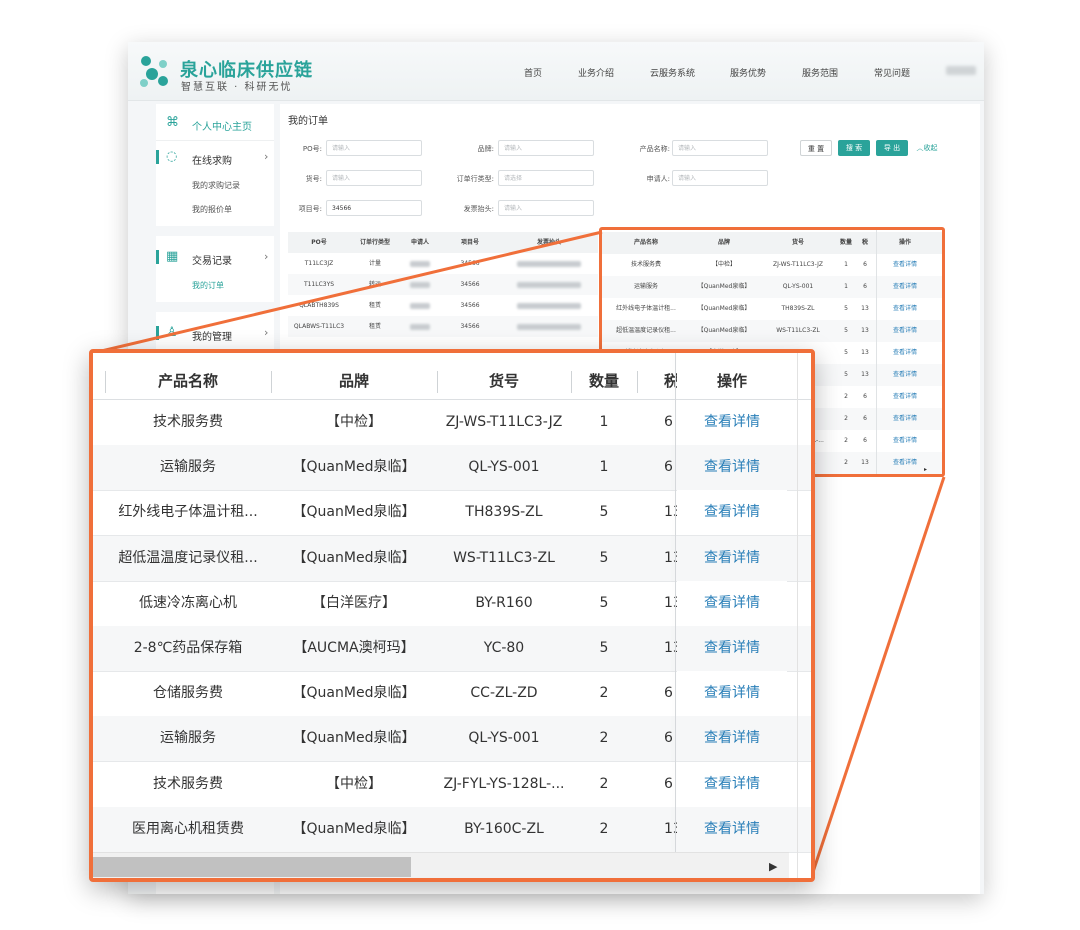  I want to click on product-cell: 医用离心机租赁费, so click(188, 828).